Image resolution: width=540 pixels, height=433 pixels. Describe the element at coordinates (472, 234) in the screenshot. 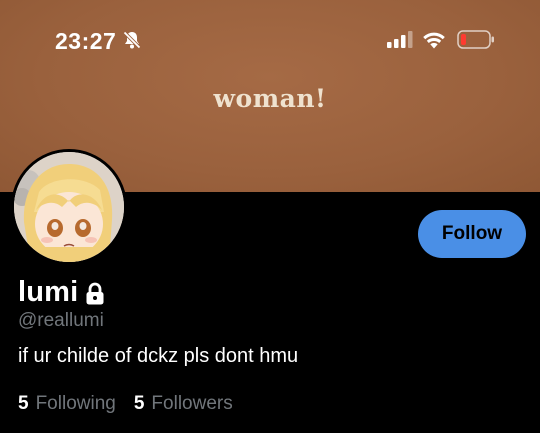

I see `follow-button: Follow` at that location.